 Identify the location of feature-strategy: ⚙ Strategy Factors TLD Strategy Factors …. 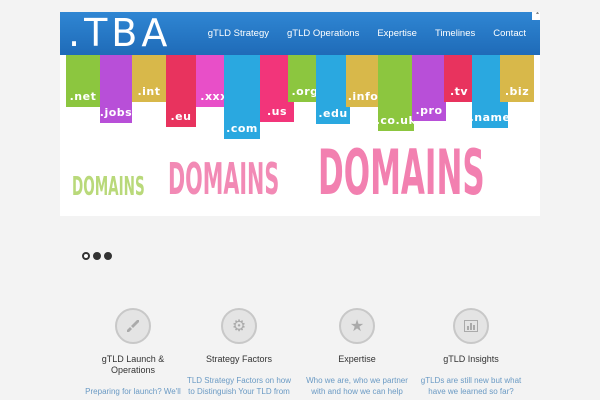
(239, 352).